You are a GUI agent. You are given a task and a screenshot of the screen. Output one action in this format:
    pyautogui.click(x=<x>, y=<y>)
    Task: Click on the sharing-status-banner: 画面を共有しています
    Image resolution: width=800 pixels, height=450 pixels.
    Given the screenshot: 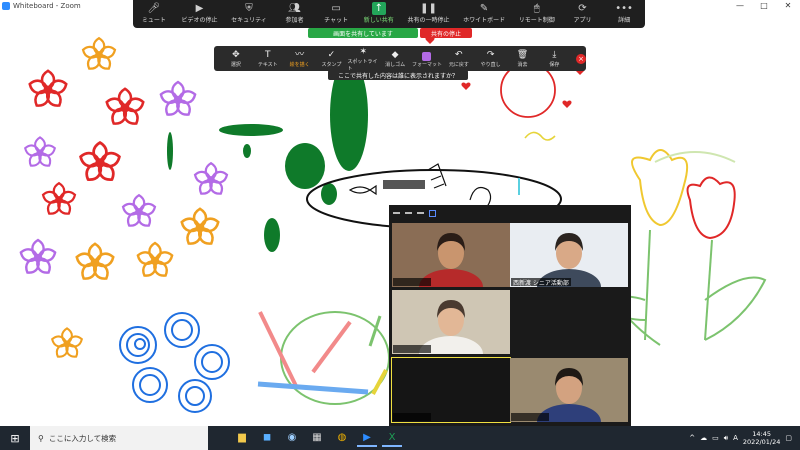 What is the action you would take?
    pyautogui.click(x=363, y=33)
    